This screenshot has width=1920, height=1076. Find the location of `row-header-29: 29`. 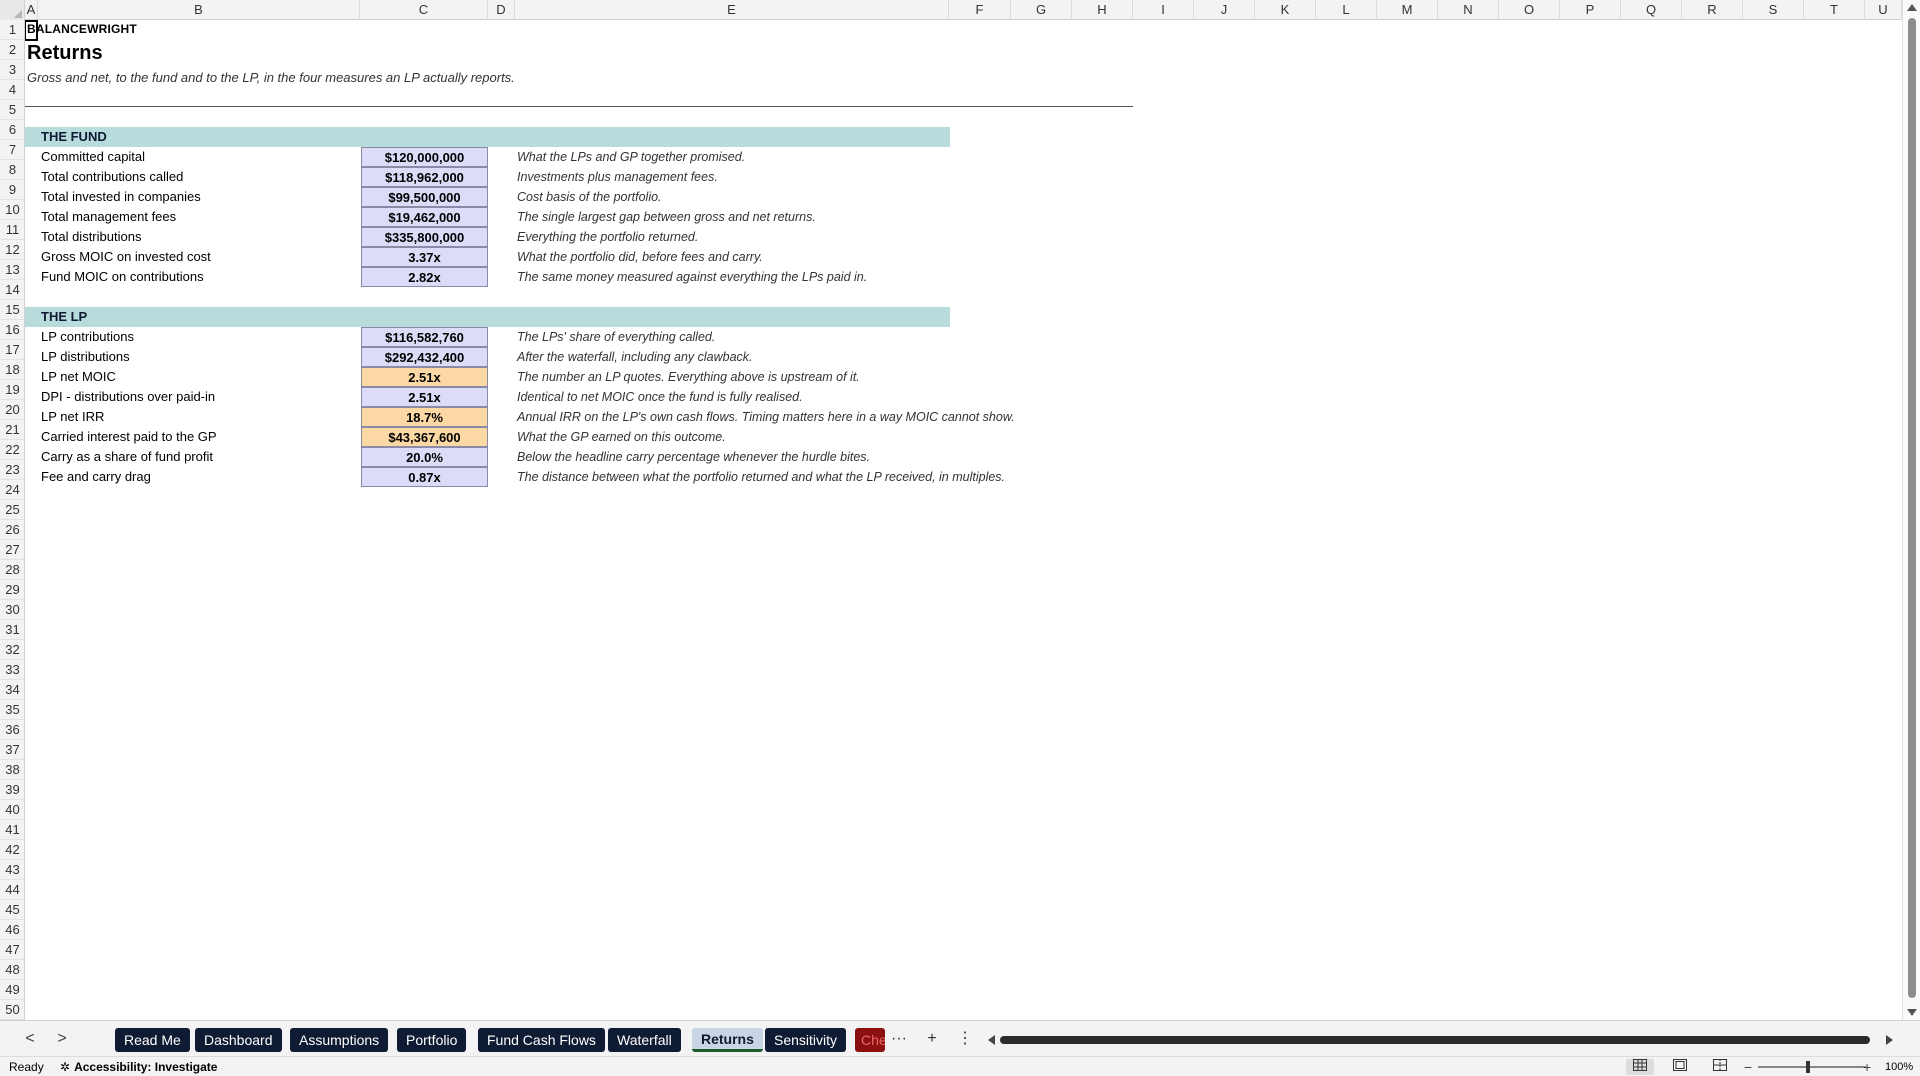

row-header-29: 29 is located at coordinates (12, 590).